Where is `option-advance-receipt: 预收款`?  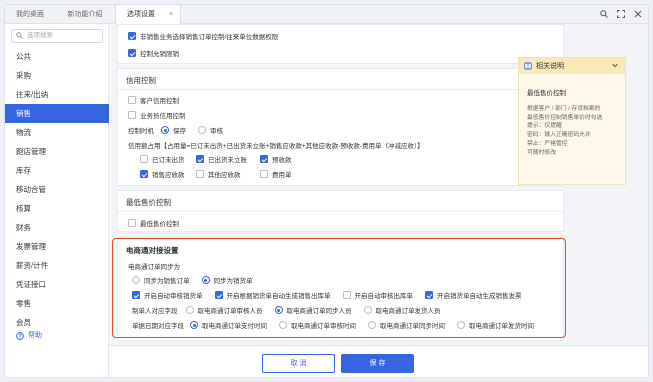 option-advance-receipt: 预收款 is located at coordinates (276, 159).